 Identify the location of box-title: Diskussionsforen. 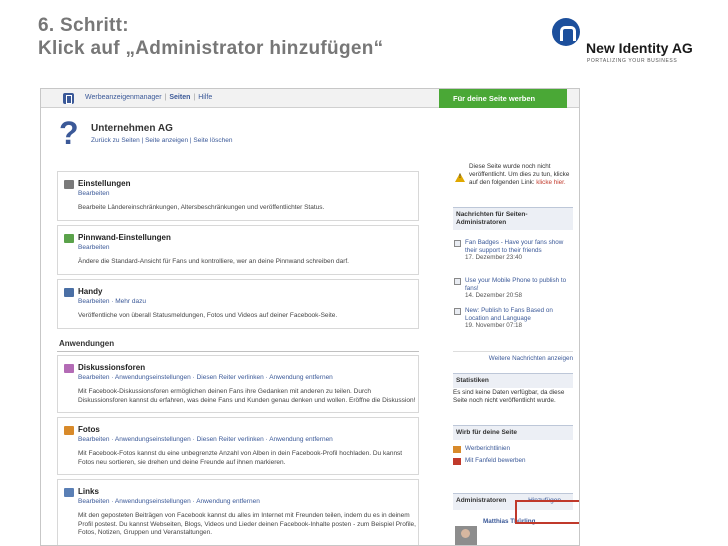
(112, 367).